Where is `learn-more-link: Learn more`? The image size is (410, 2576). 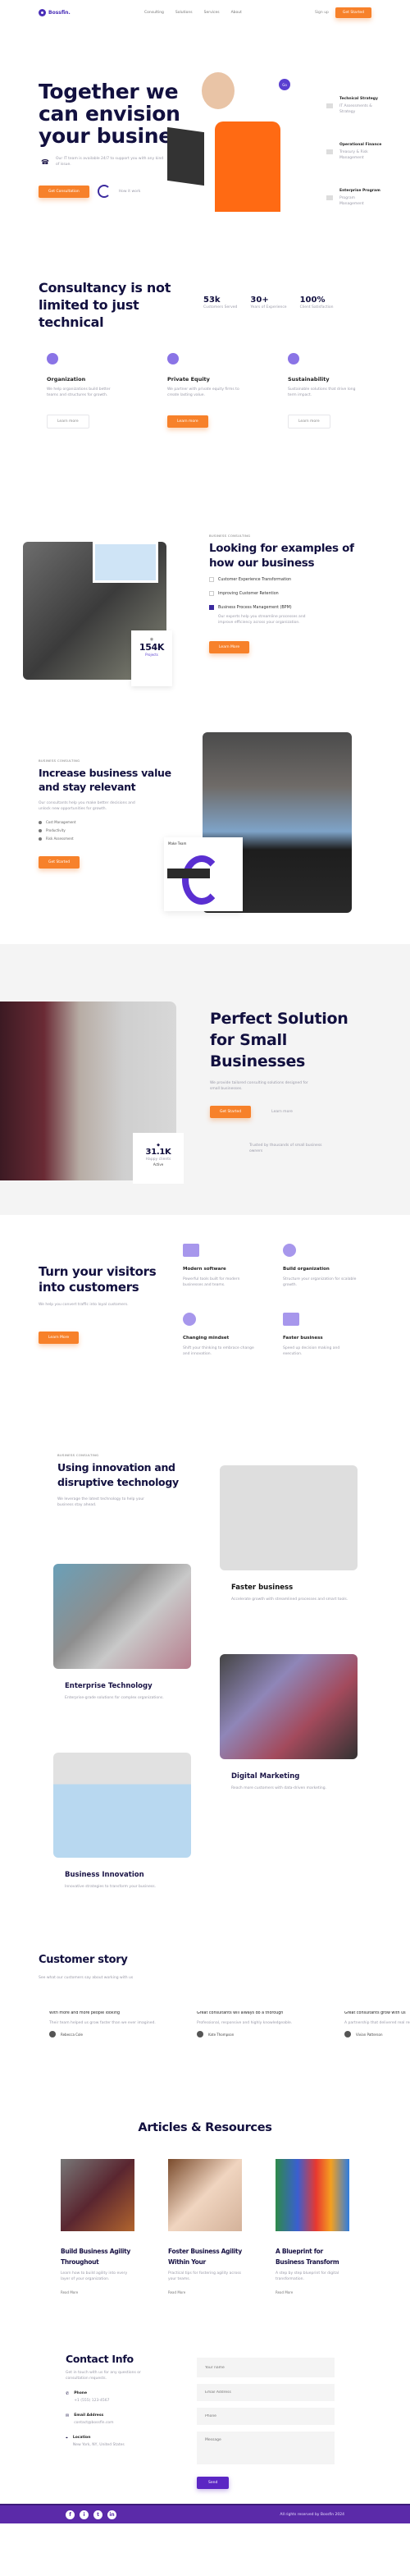 learn-more-link: Learn more is located at coordinates (282, 1112).